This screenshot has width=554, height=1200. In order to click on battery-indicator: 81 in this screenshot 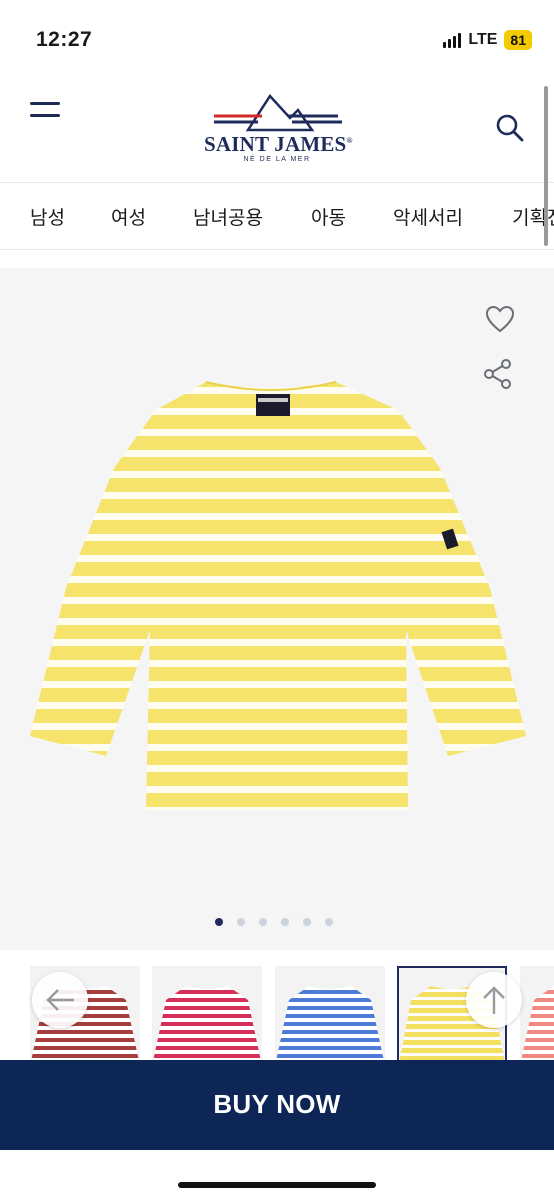, I will do `click(518, 40)`.